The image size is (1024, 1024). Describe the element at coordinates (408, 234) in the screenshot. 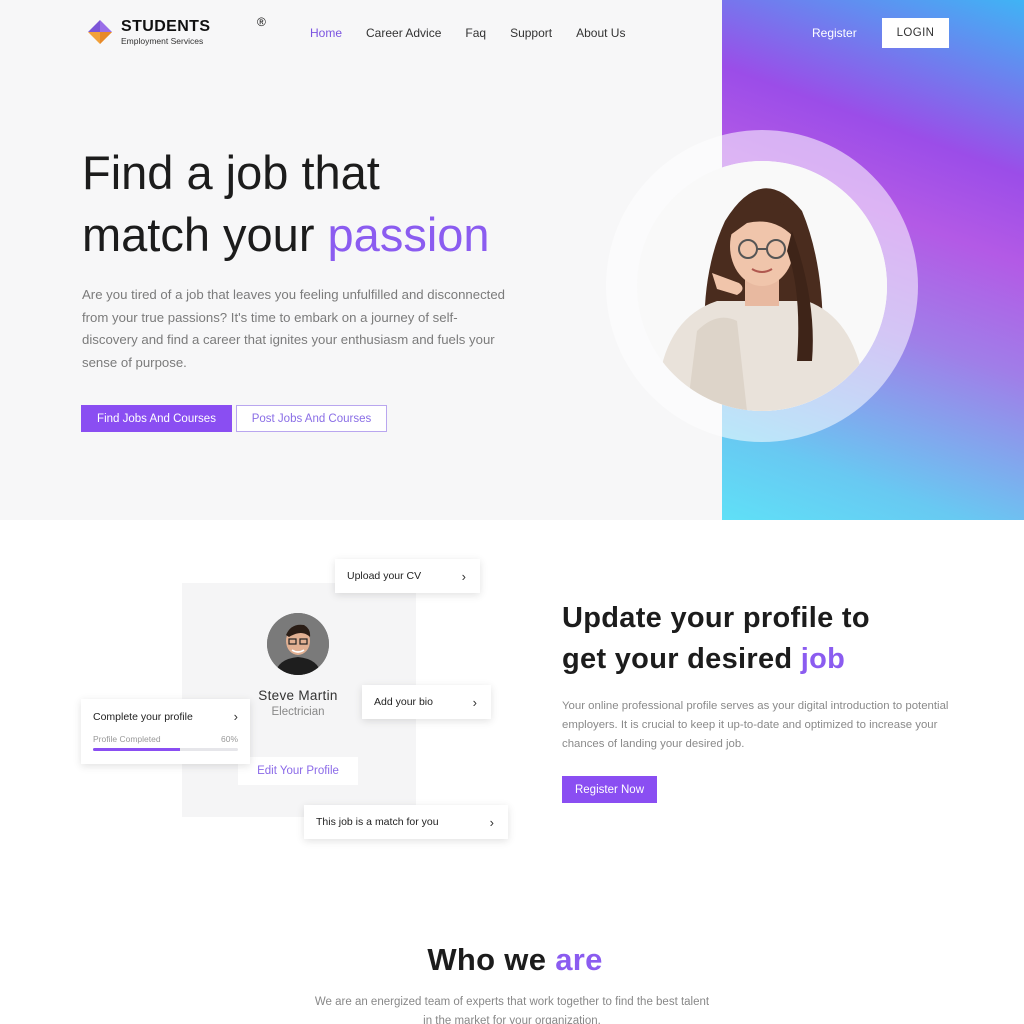

I see `hero-title-accent: passion` at that location.